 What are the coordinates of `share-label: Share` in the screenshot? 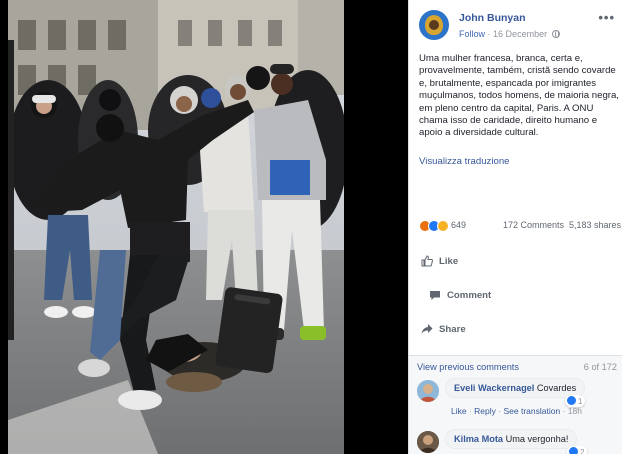 It's located at (452, 329).